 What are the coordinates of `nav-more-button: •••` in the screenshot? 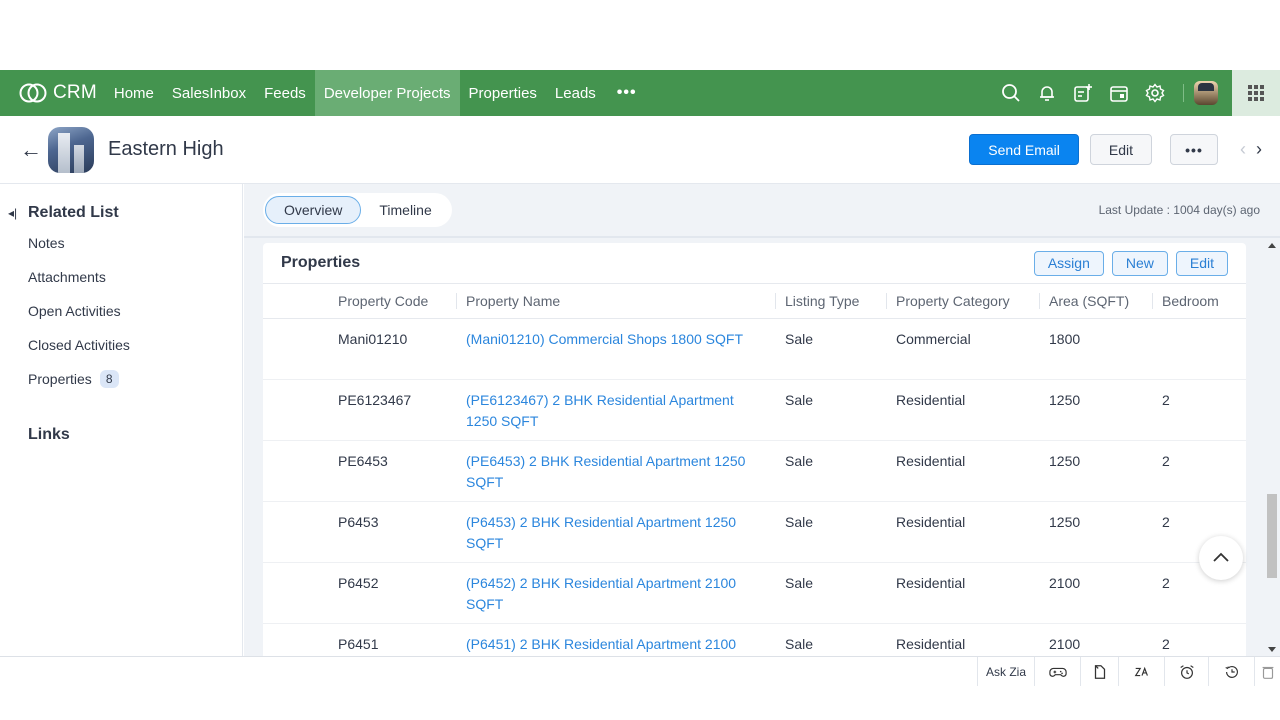 It's located at (627, 93).